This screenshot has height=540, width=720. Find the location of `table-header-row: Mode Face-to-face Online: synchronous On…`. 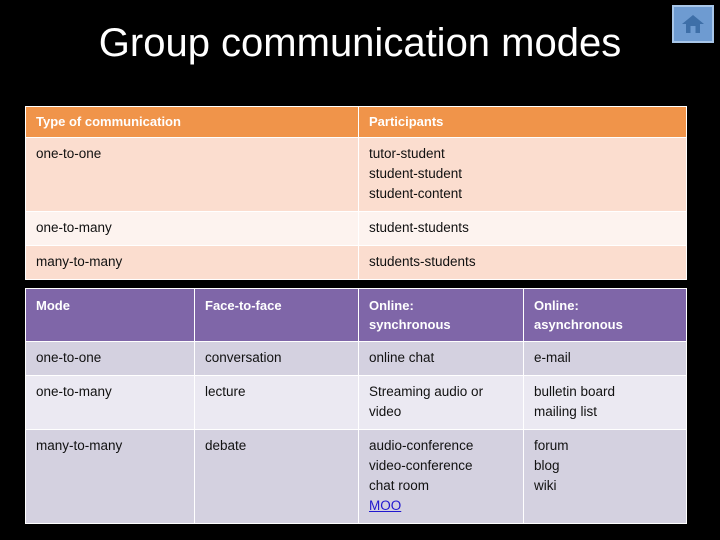

table-header-row: Mode Face-to-face Online: synchronous On… is located at coordinates (356, 315).